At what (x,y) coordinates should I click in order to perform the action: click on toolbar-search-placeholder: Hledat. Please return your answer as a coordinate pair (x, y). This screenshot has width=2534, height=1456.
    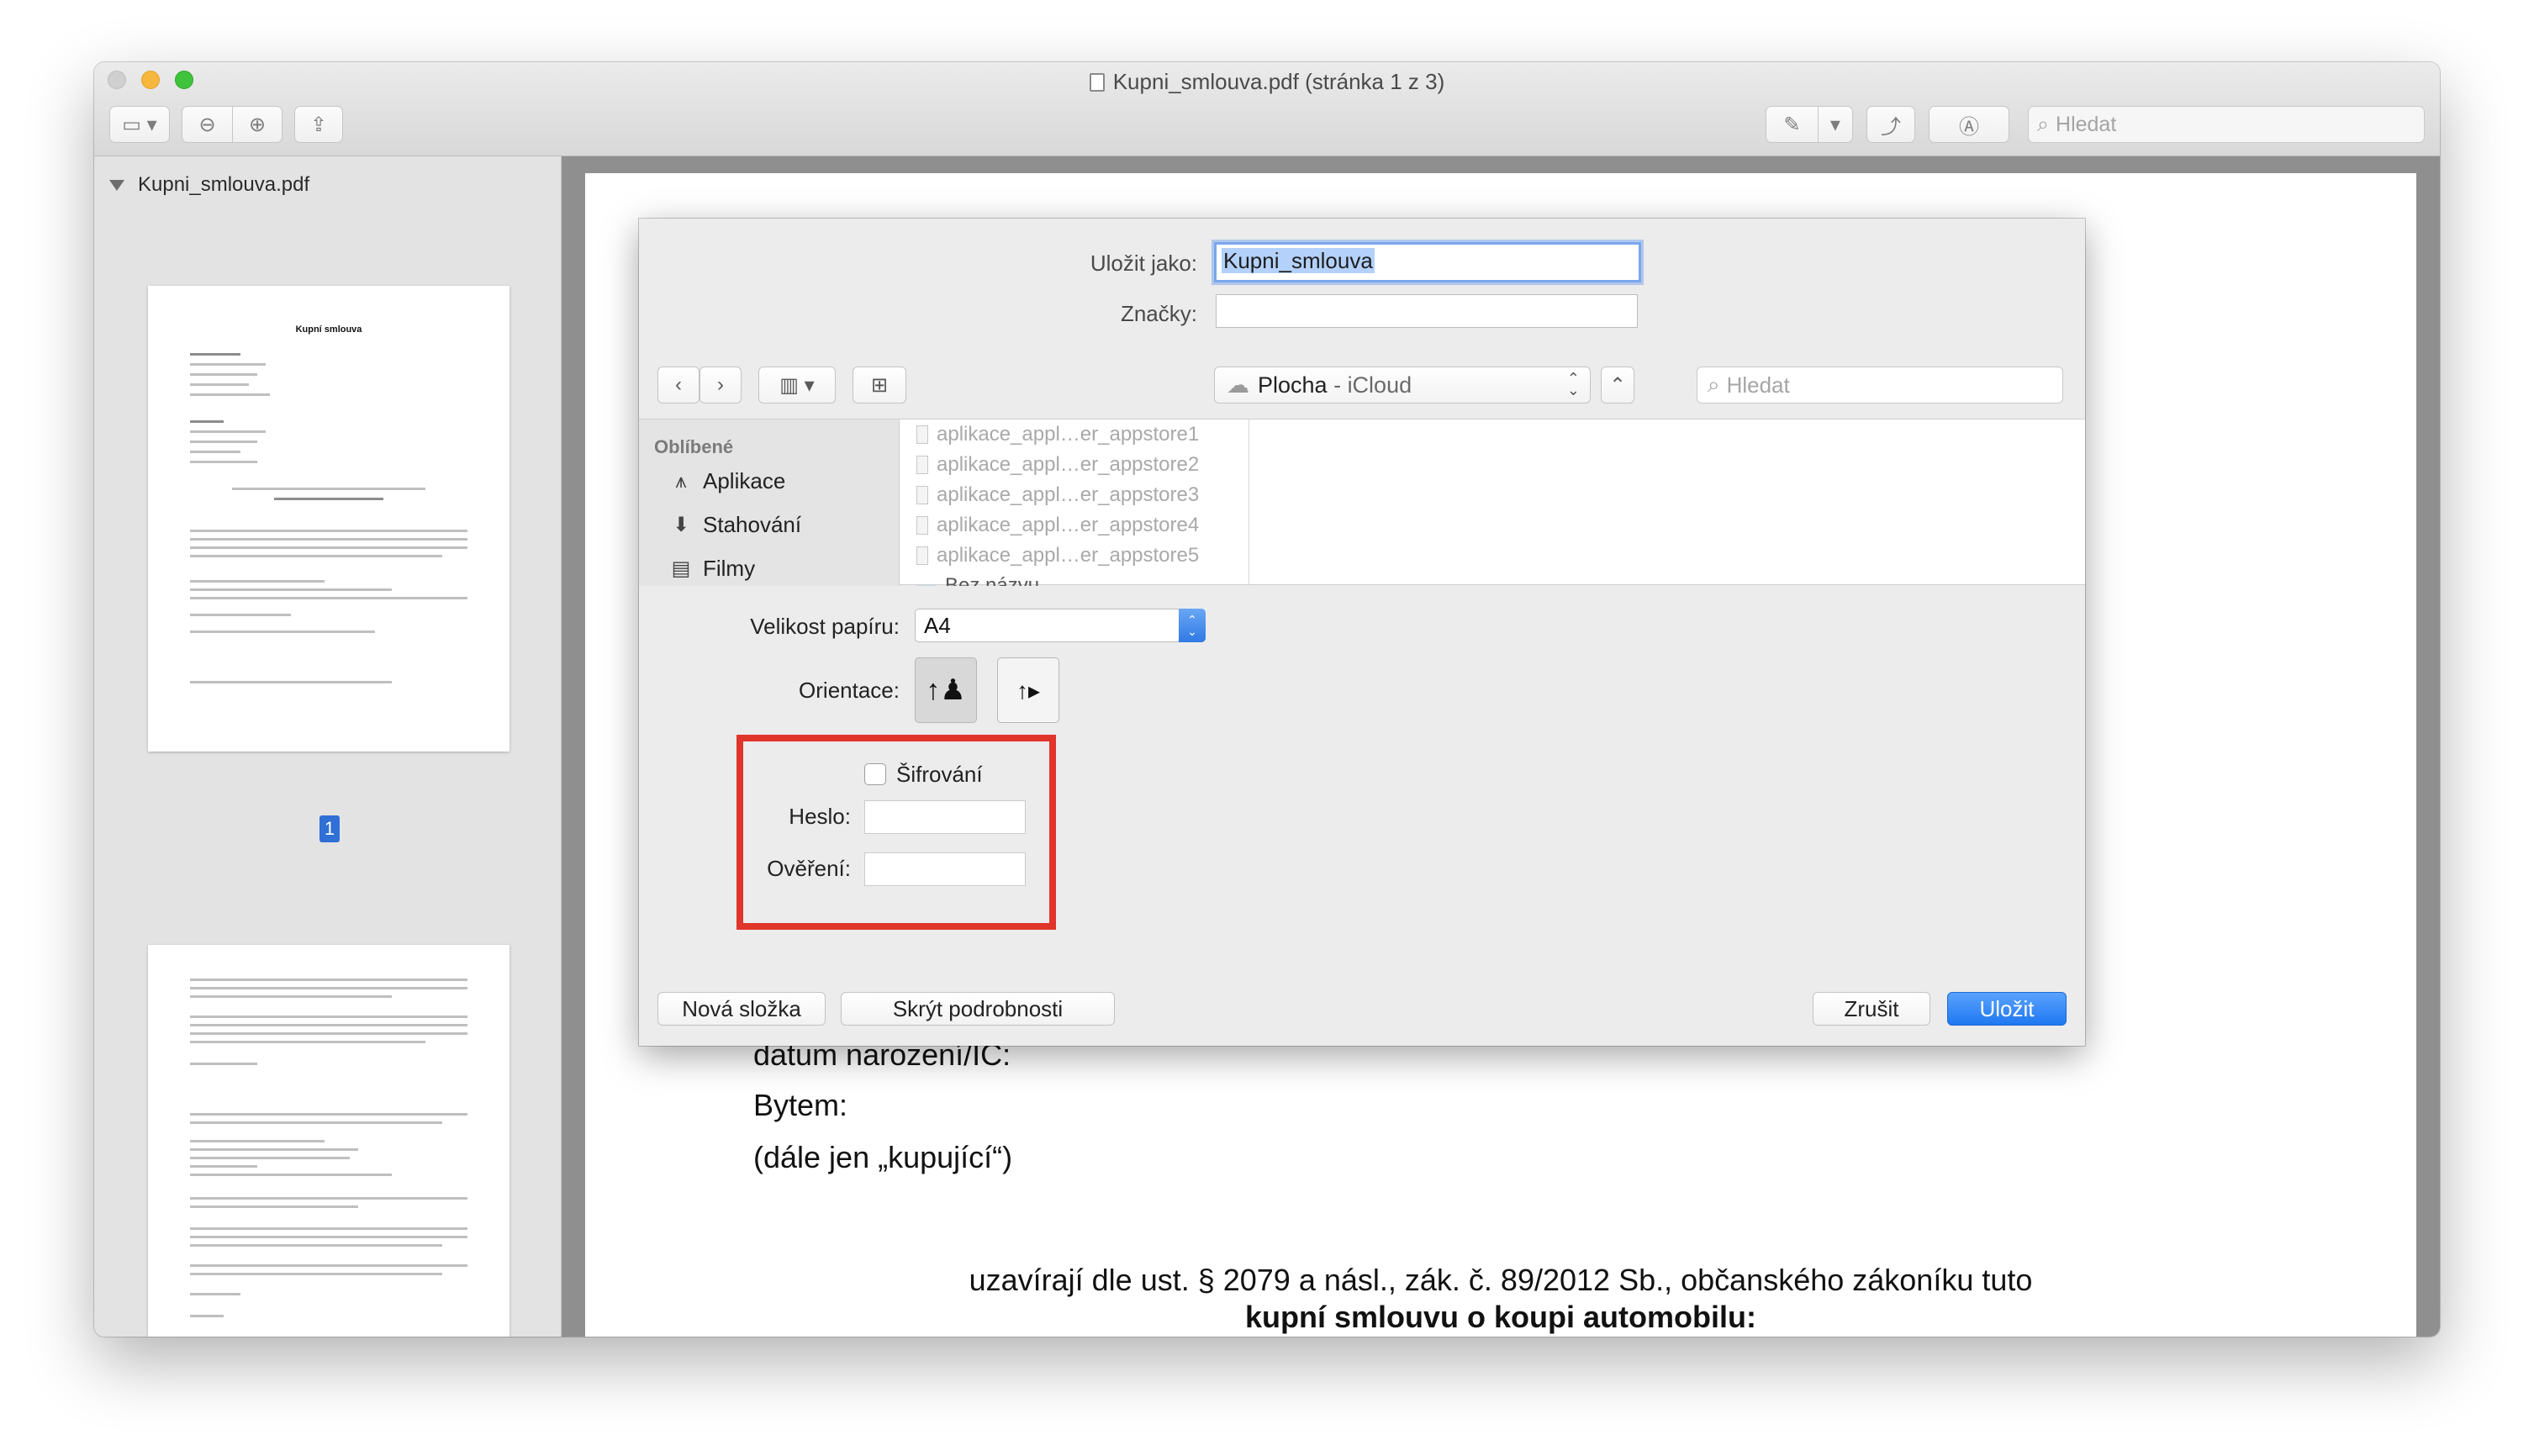
    Looking at the image, I should click on (2086, 124).